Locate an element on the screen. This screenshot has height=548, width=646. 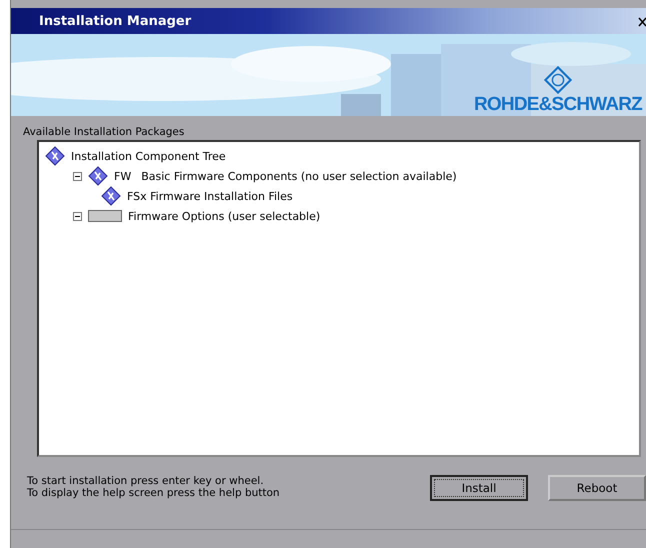
close-icon is located at coordinates (642, 21).